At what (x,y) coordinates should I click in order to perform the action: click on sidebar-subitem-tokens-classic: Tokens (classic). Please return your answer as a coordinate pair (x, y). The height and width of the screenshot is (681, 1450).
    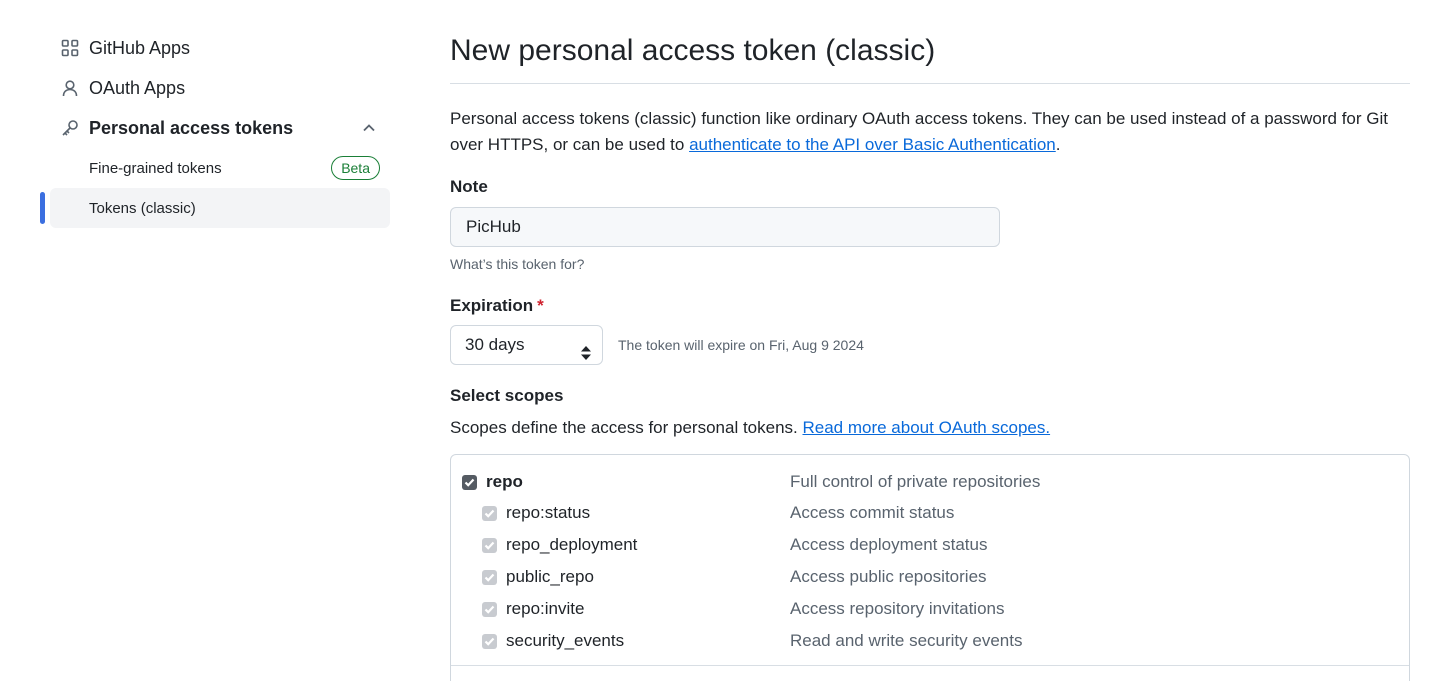
    Looking at the image, I should click on (215, 208).